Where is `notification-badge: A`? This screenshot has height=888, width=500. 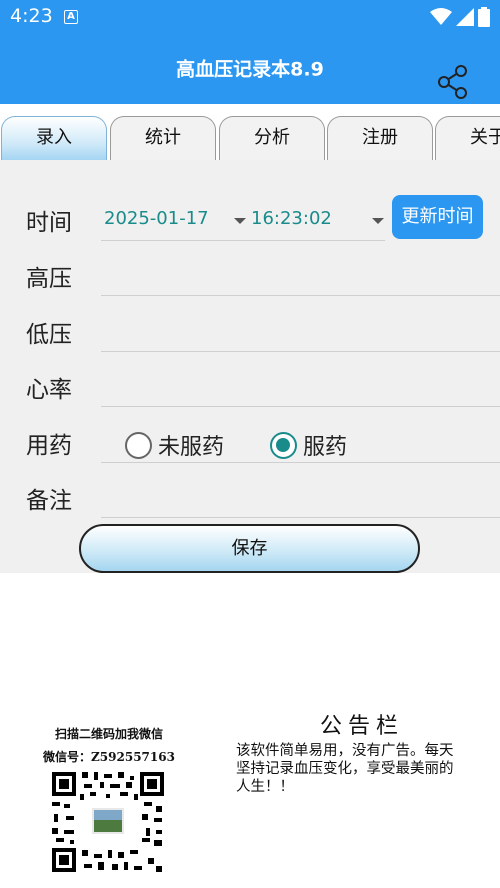 notification-badge: A is located at coordinates (71, 17).